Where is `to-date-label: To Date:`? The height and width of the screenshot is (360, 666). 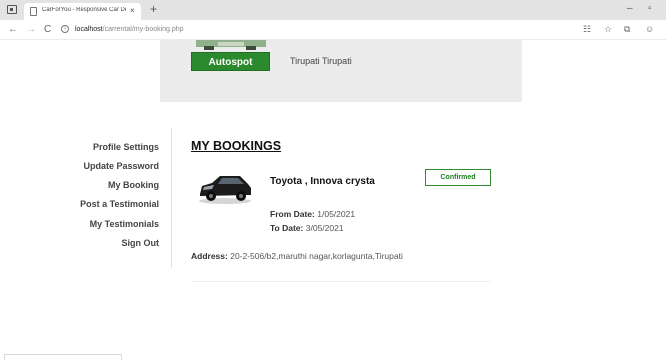 to-date-label: To Date: is located at coordinates (287, 228).